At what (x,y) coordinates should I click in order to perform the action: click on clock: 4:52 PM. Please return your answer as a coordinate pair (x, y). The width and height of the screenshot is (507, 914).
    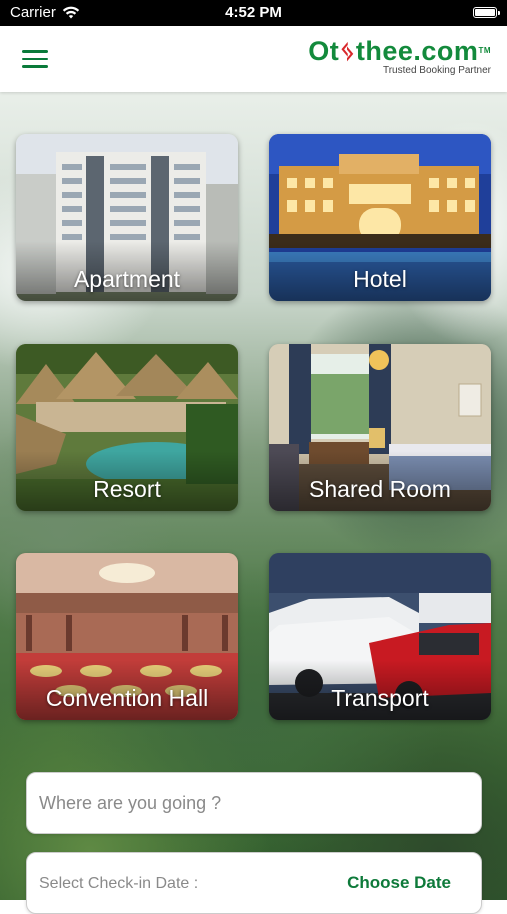
    Looking at the image, I should click on (253, 12).